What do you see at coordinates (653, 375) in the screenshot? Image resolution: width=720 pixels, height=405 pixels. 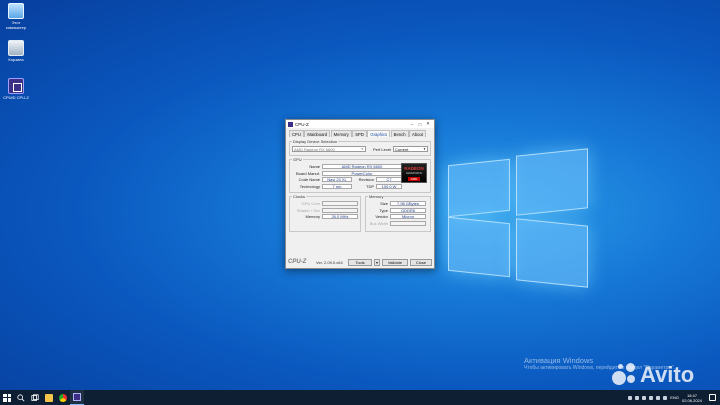 I see `avito-watermark: Avito` at bounding box center [653, 375].